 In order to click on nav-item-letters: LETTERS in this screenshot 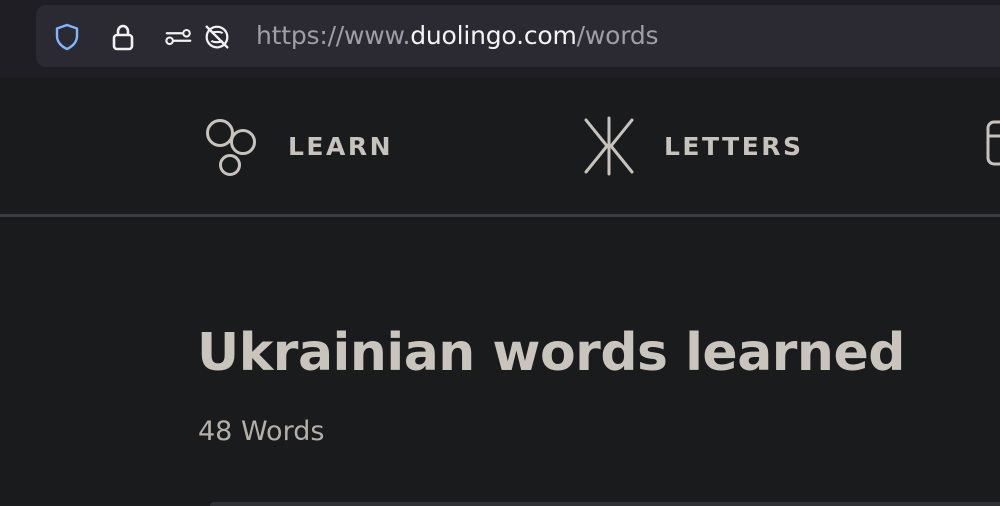, I will do `click(691, 146)`.